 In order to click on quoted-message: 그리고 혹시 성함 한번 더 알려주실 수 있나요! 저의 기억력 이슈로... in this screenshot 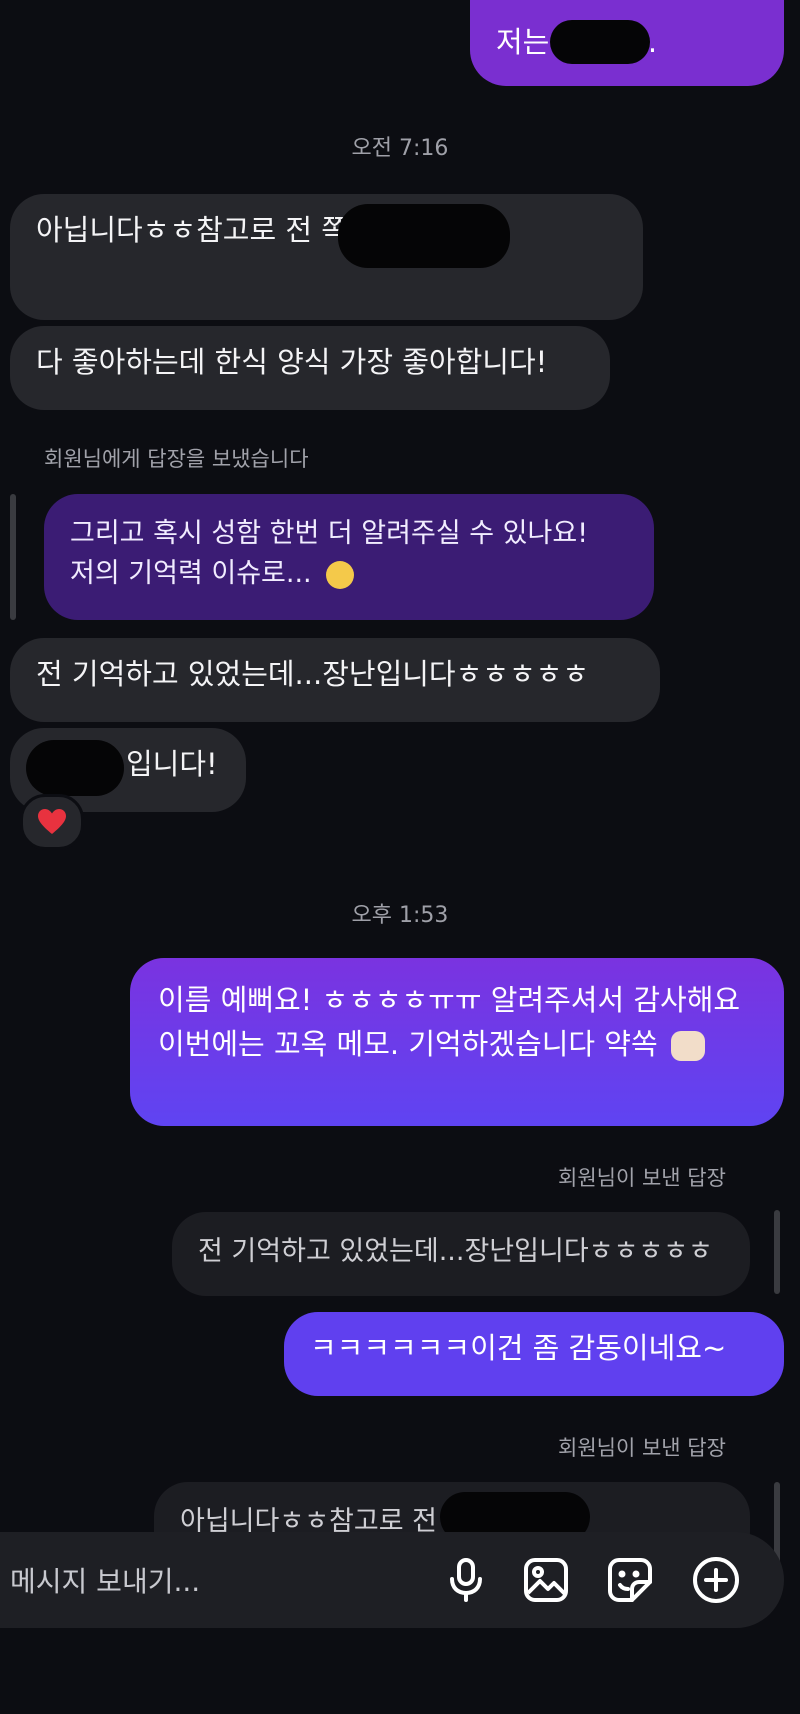, I will do `click(349, 557)`.